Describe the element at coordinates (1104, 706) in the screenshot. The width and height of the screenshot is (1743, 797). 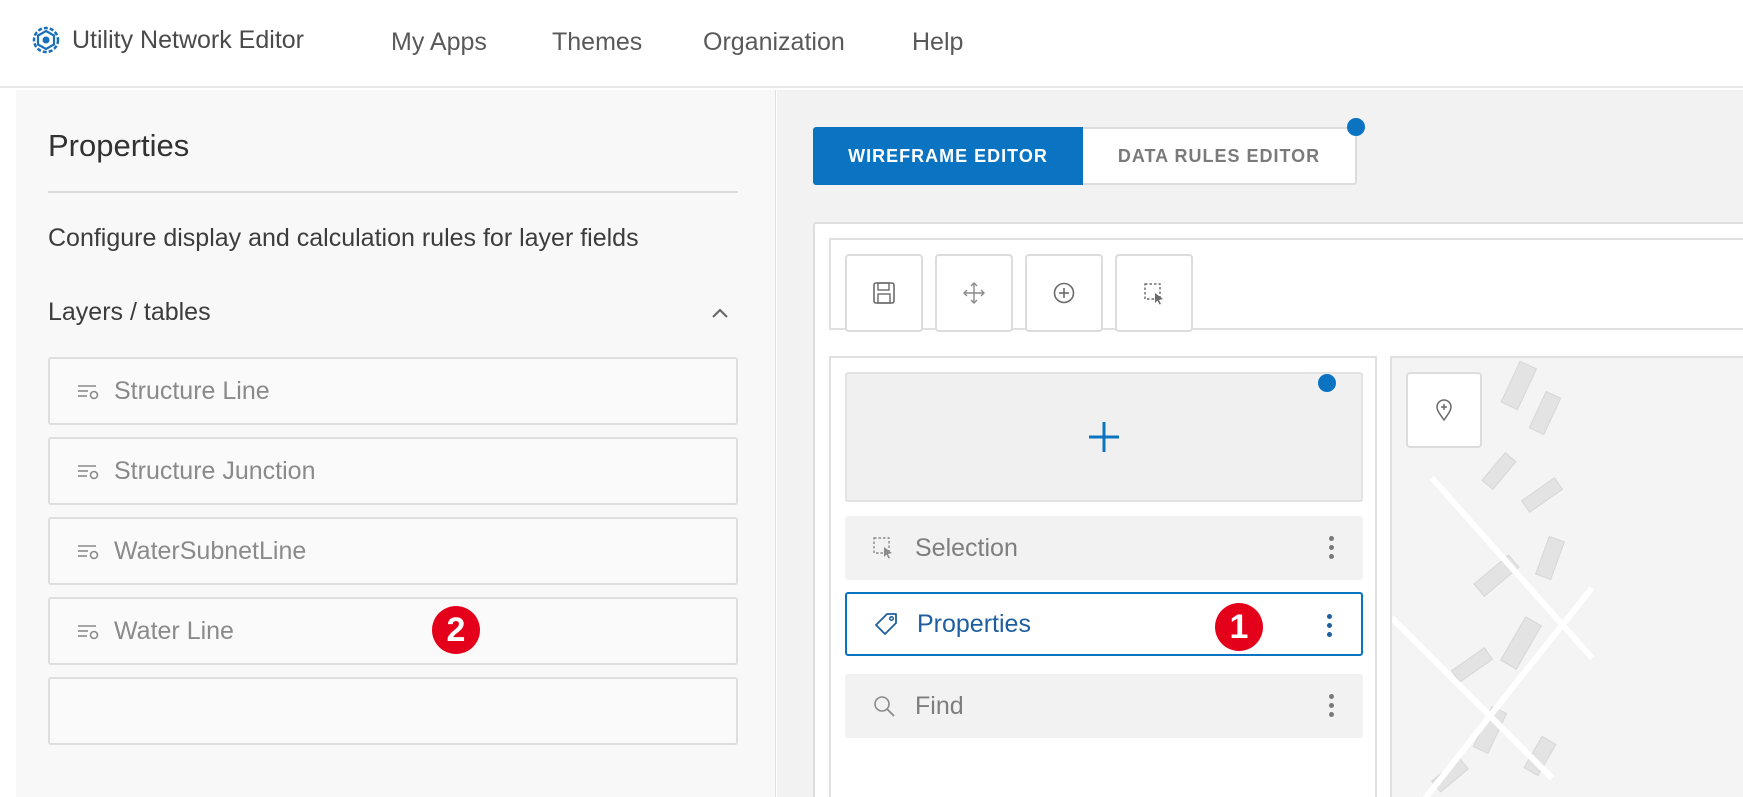
I see `widget-row-find: Find` at that location.